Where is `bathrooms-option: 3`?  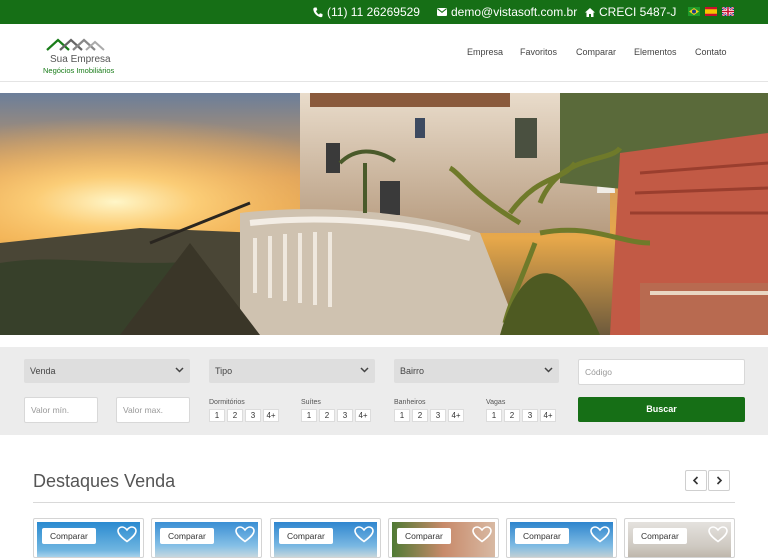 bathrooms-option: 3 is located at coordinates (438, 415).